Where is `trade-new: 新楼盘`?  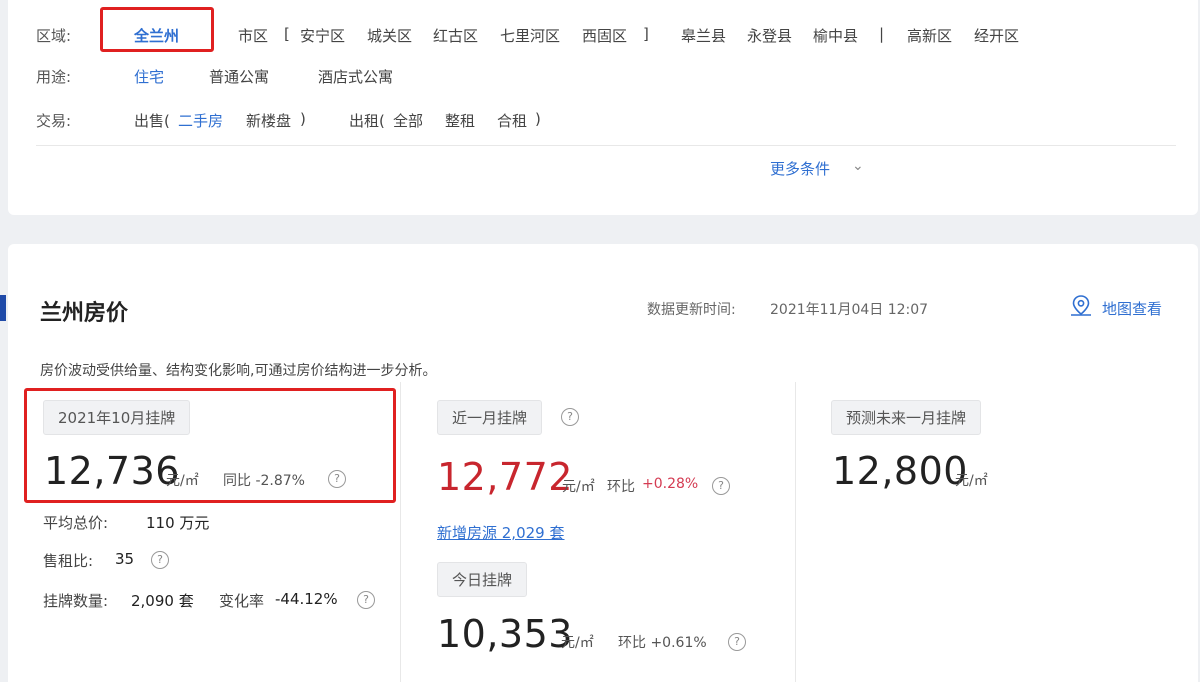
trade-new: 新楼盘 is located at coordinates (268, 120).